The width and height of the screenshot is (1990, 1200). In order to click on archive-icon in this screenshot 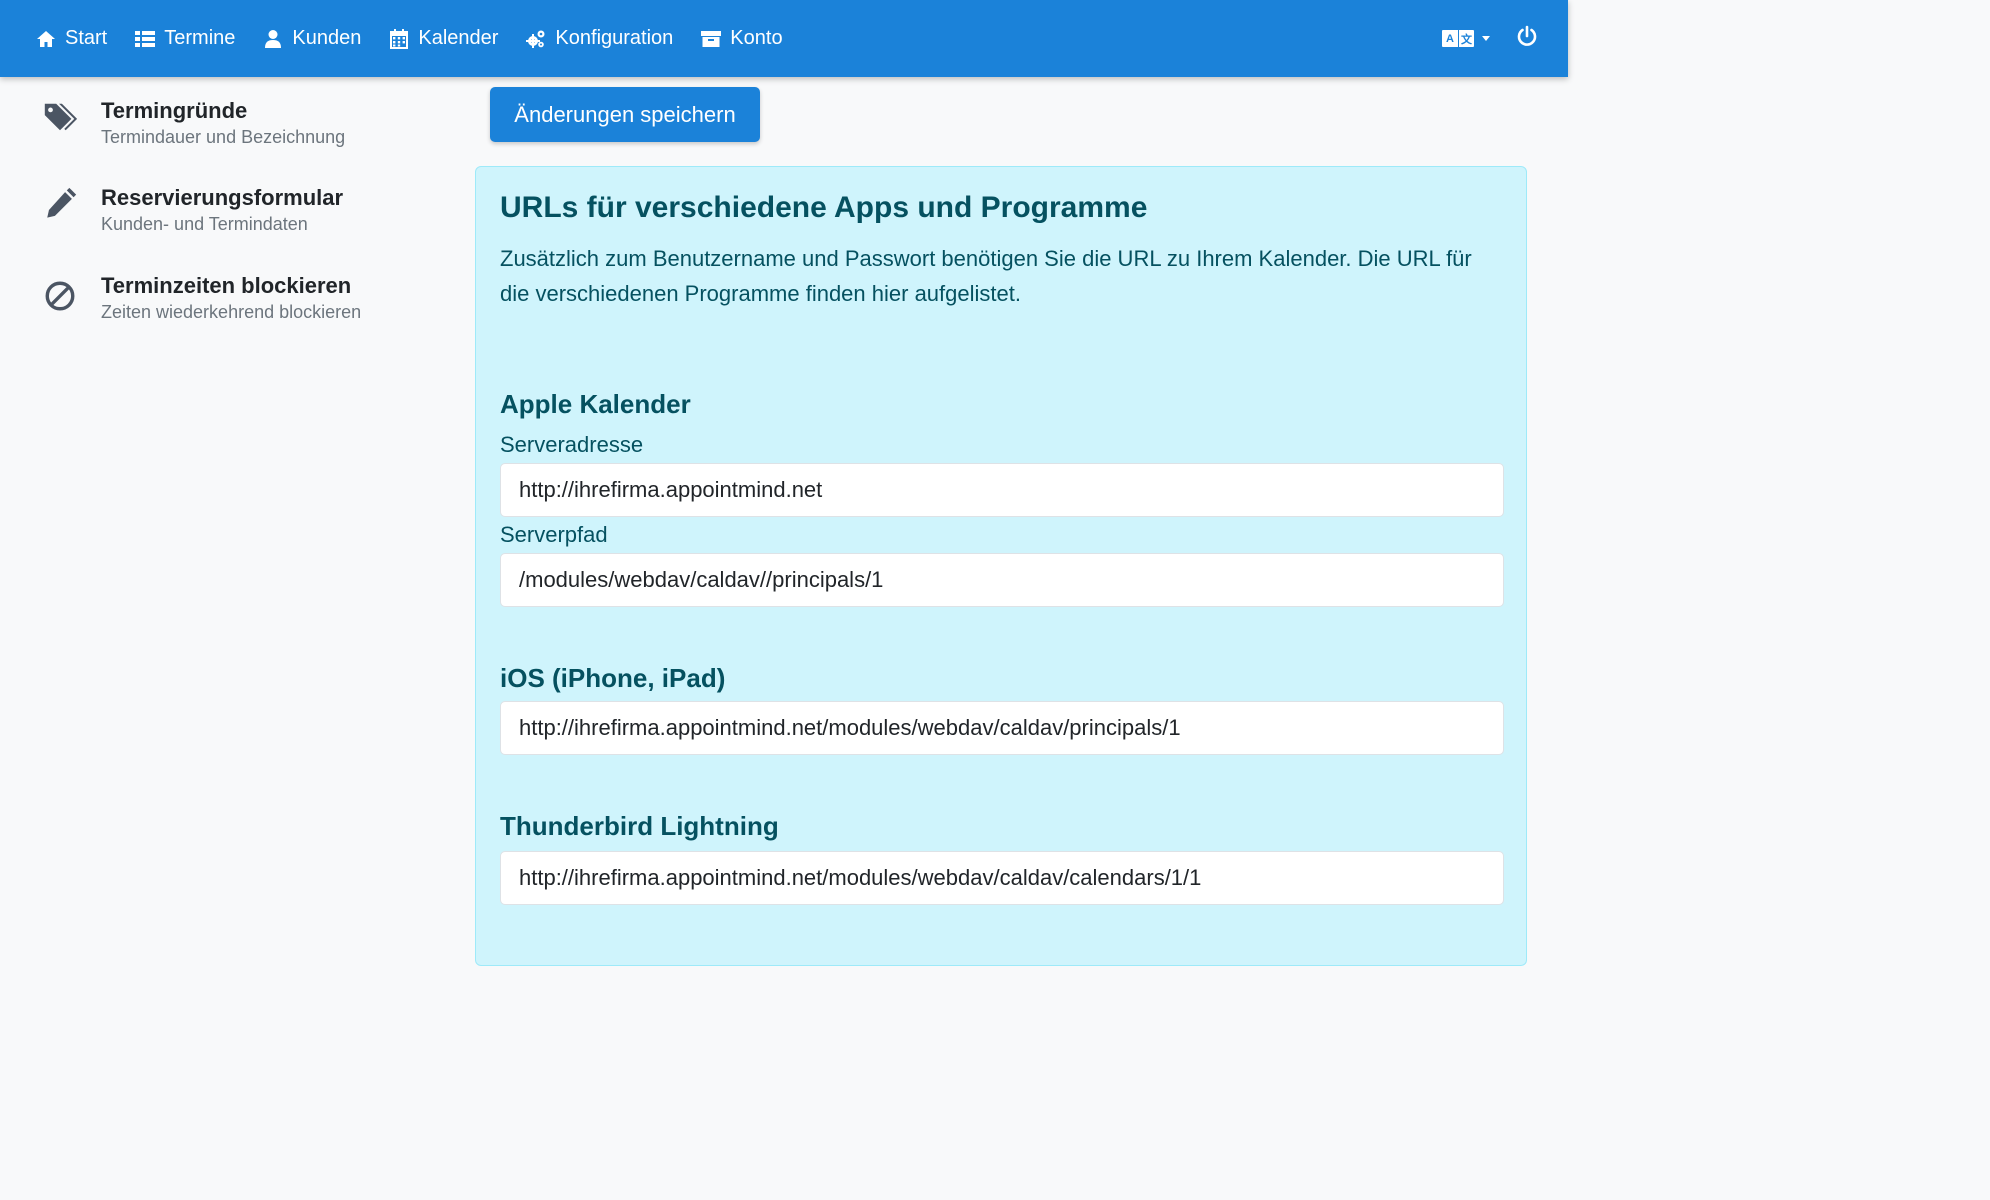, I will do `click(711, 38)`.